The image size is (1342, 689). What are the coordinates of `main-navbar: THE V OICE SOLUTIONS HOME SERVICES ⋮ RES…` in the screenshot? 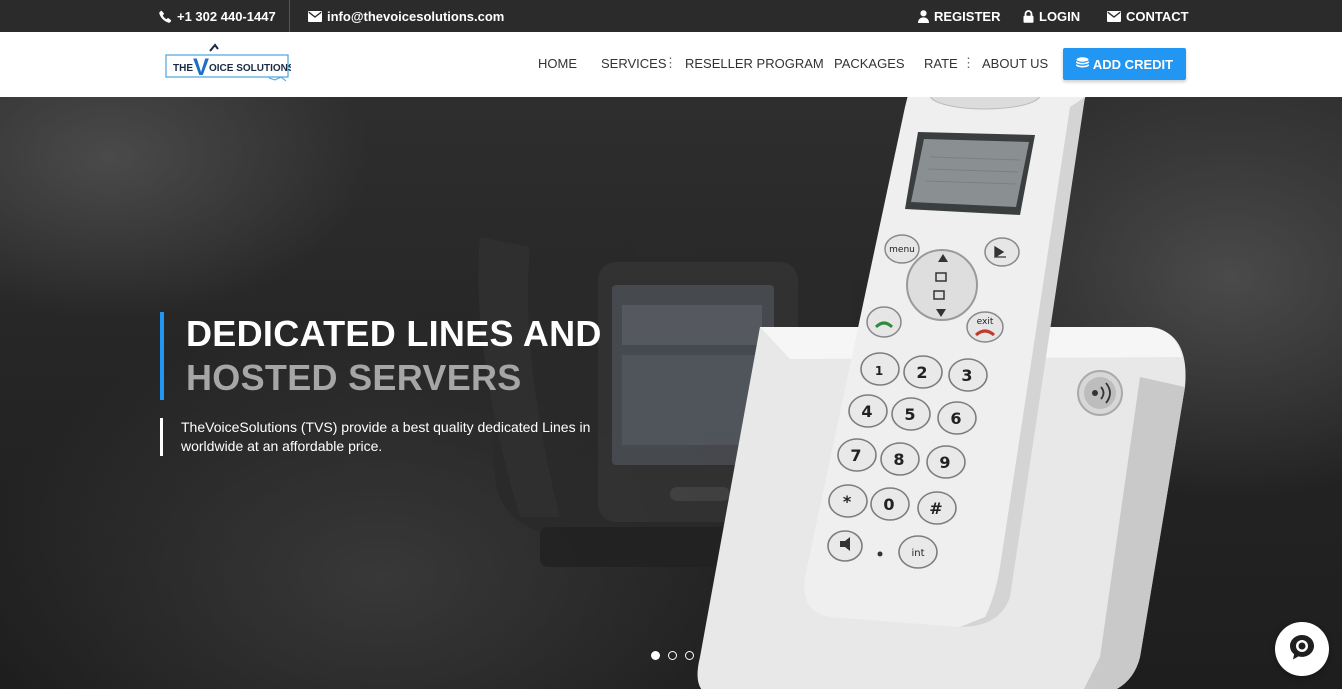 It's located at (671, 64).